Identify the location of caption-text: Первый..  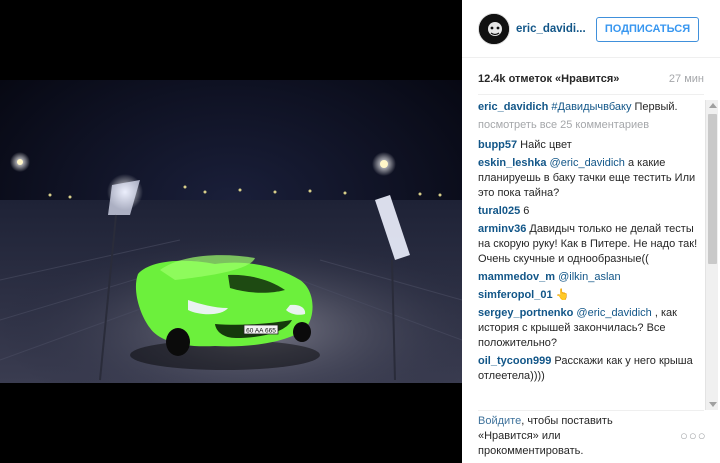
(654, 107).